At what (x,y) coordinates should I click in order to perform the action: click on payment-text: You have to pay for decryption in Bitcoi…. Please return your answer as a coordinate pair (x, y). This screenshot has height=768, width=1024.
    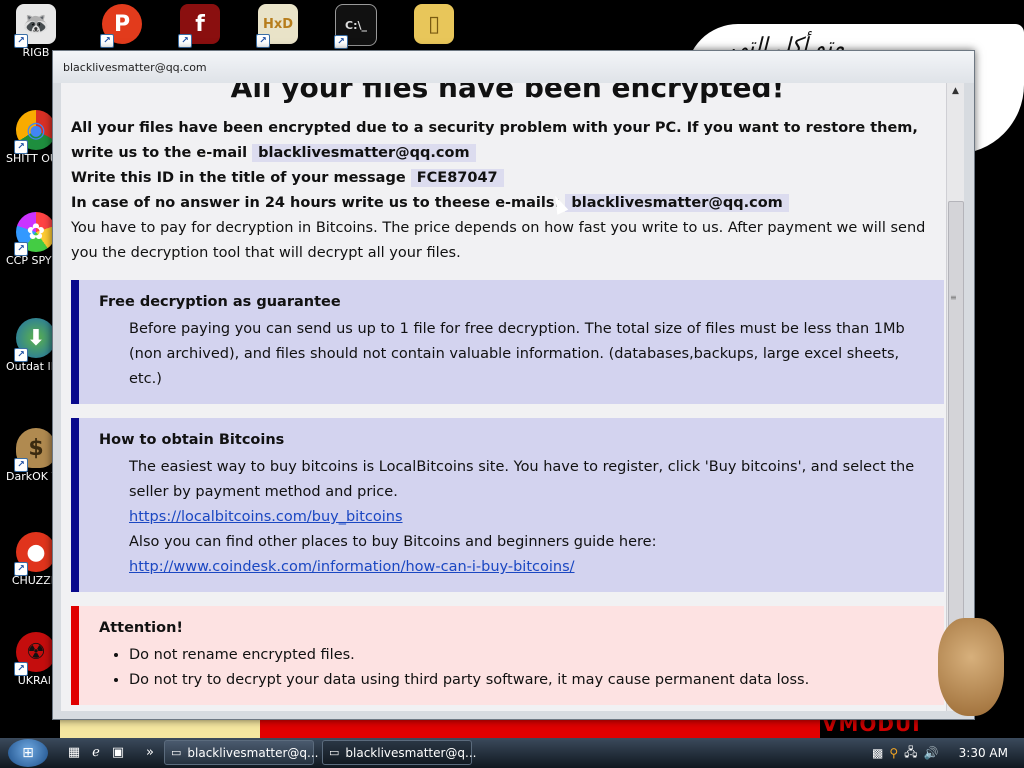
    Looking at the image, I should click on (498, 240).